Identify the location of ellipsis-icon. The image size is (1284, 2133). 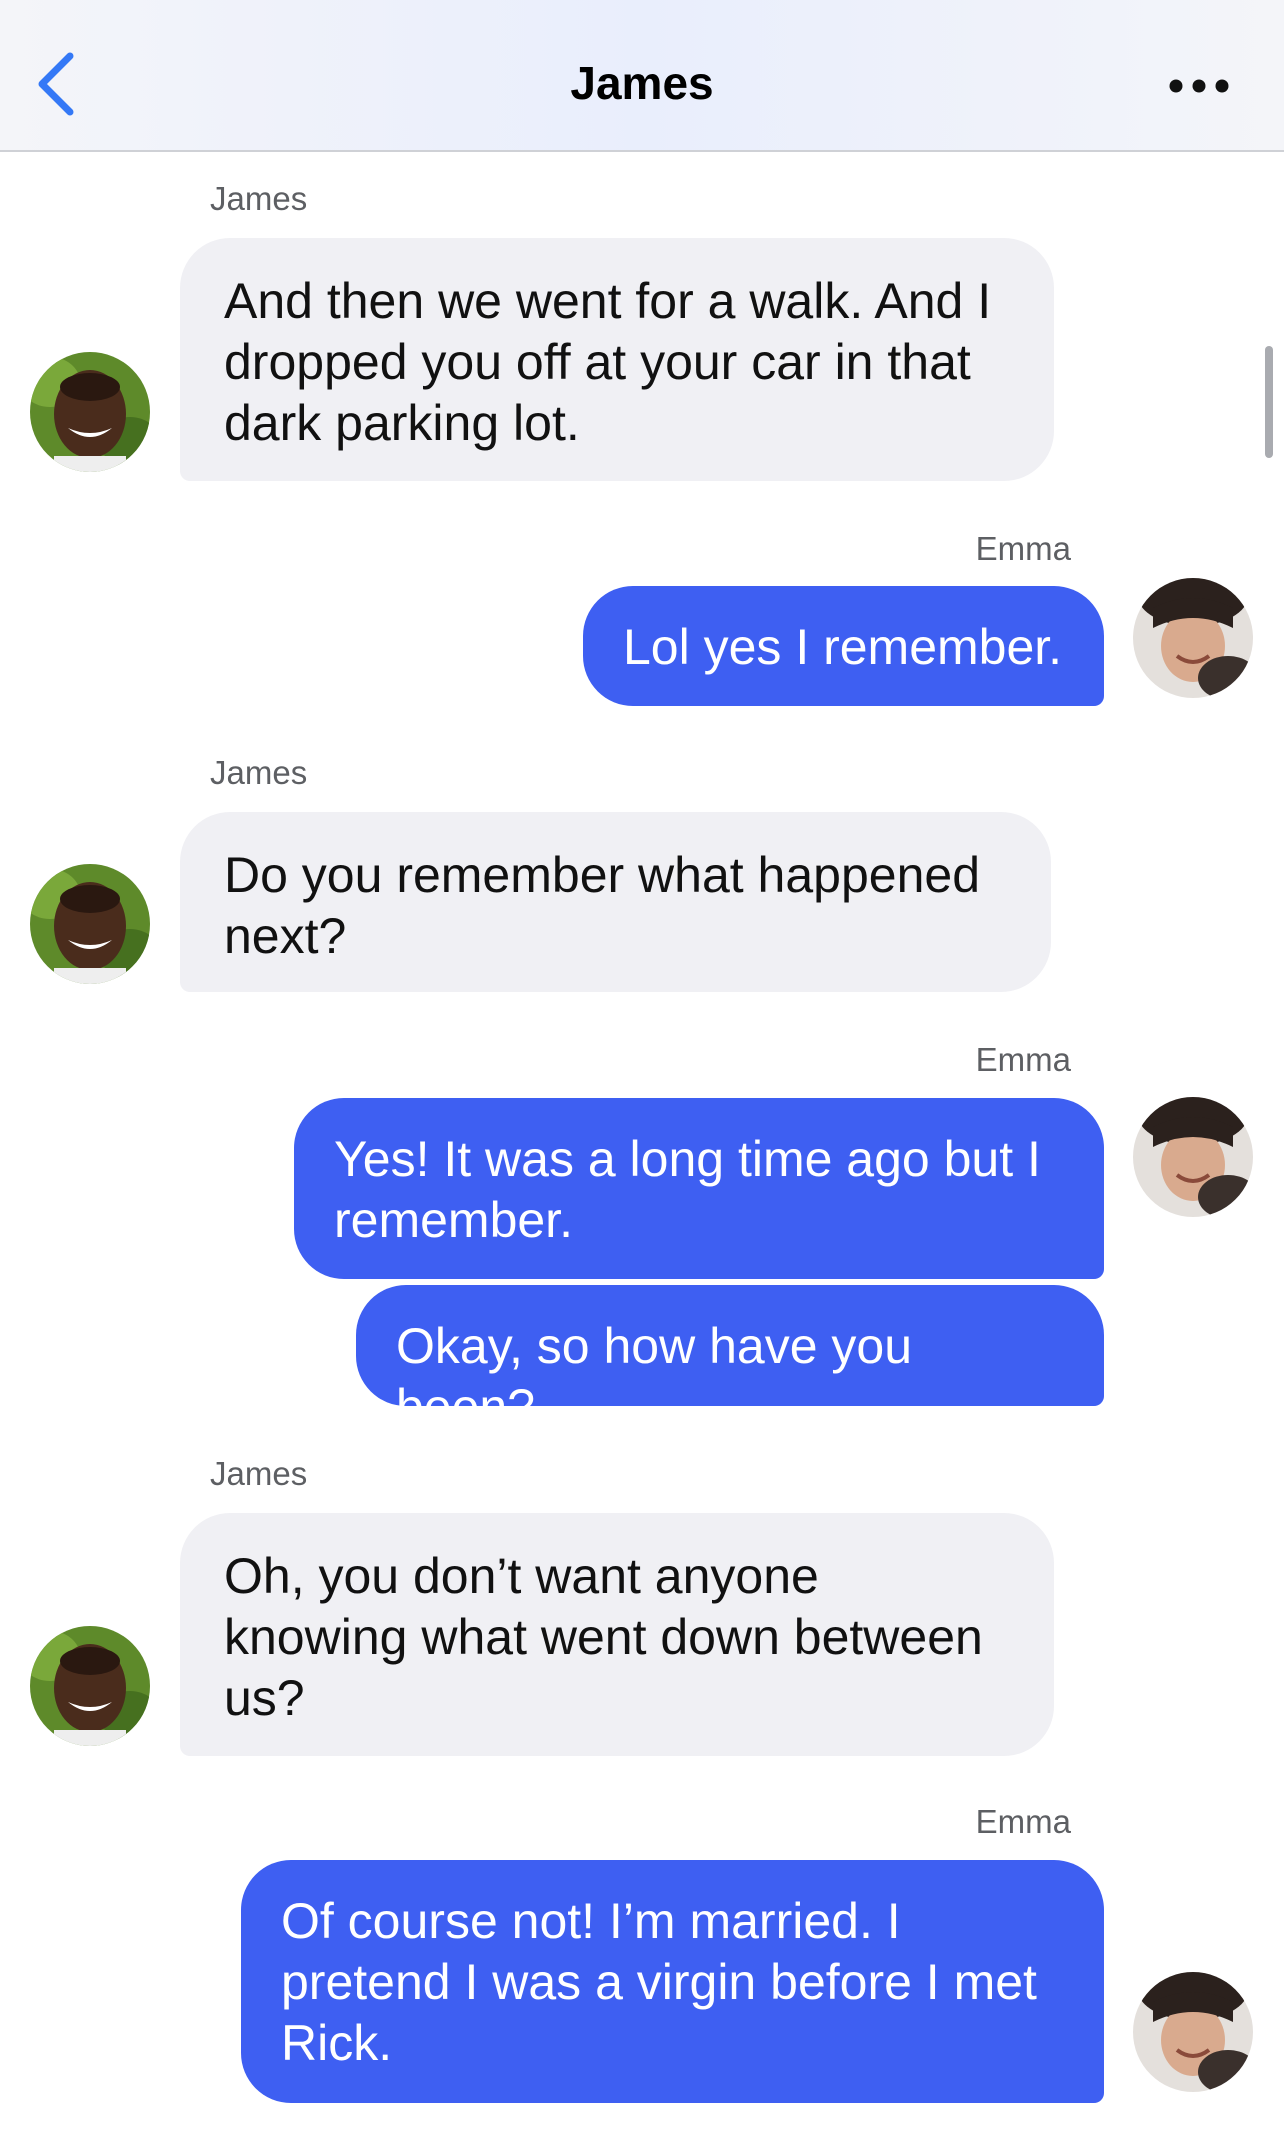
(1199, 86).